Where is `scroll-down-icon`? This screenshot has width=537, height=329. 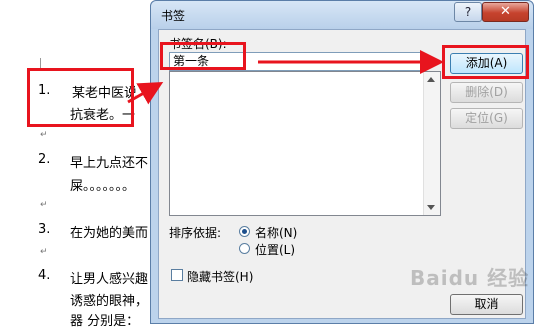 scroll-down-icon is located at coordinates (431, 207).